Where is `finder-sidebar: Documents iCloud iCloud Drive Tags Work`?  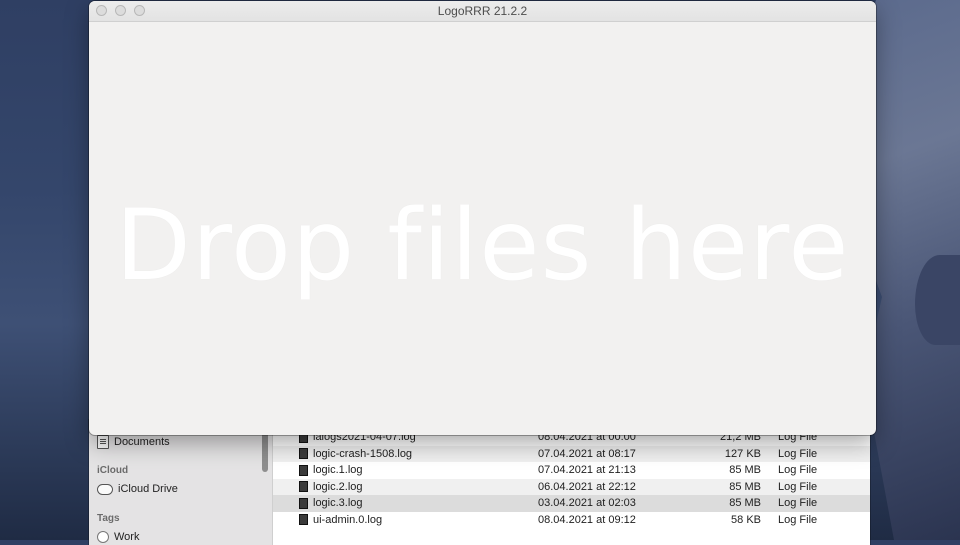 finder-sidebar: Documents iCloud iCloud Drive Tags Work is located at coordinates (181, 482).